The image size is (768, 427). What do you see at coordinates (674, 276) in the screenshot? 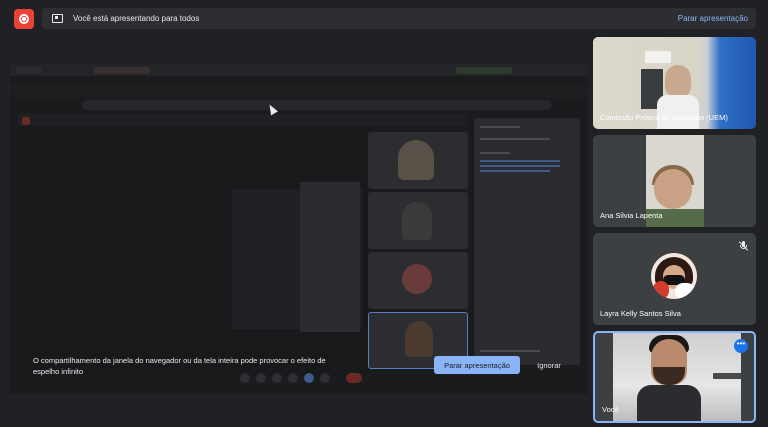
I see `participant-avatar` at bounding box center [674, 276].